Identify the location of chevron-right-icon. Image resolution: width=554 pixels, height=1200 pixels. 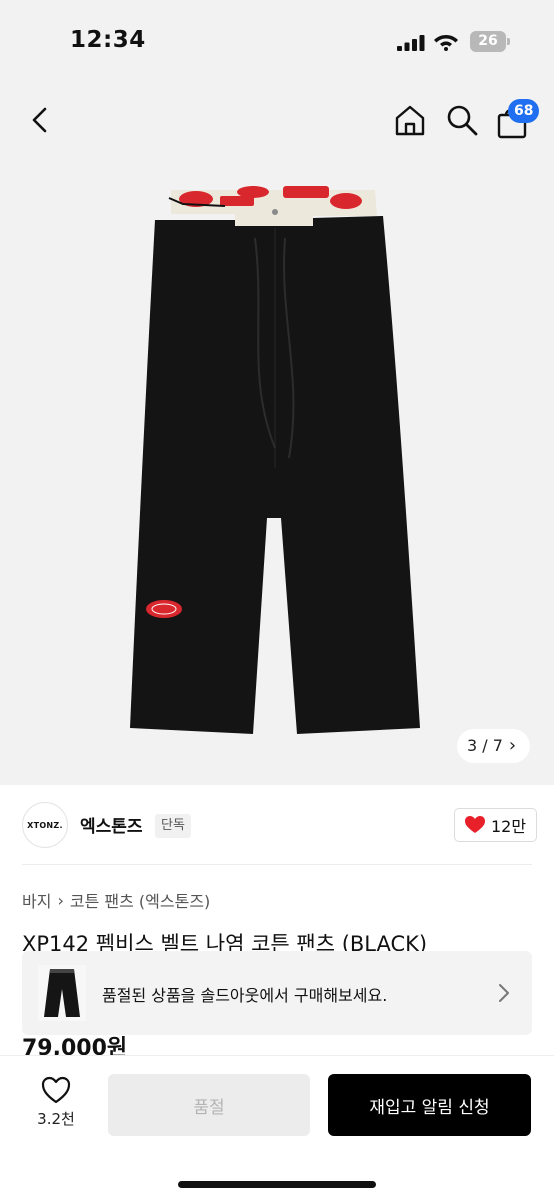
(504, 993).